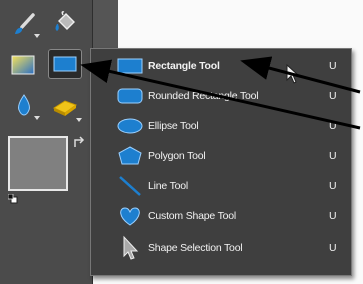 The image size is (363, 284). What do you see at coordinates (221, 186) in the screenshot?
I see `menu-item-line-tool: Line Tool U` at bounding box center [221, 186].